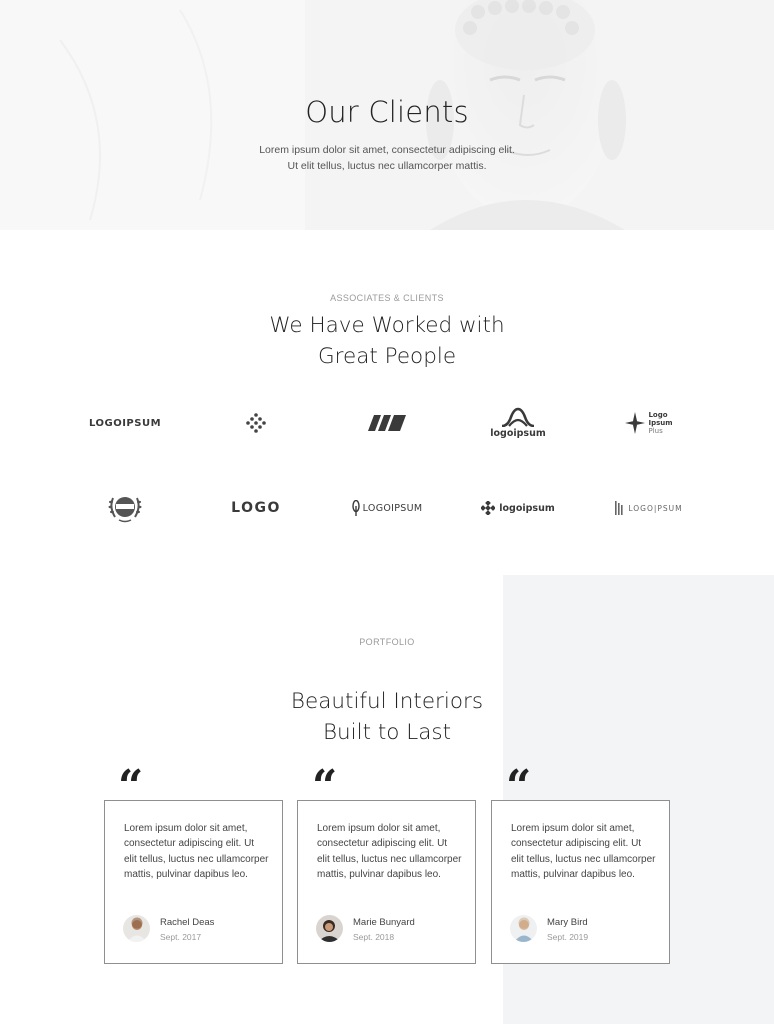 The width and height of the screenshot is (774, 1024). I want to click on client-logo-9: logoipsum, so click(518, 508).